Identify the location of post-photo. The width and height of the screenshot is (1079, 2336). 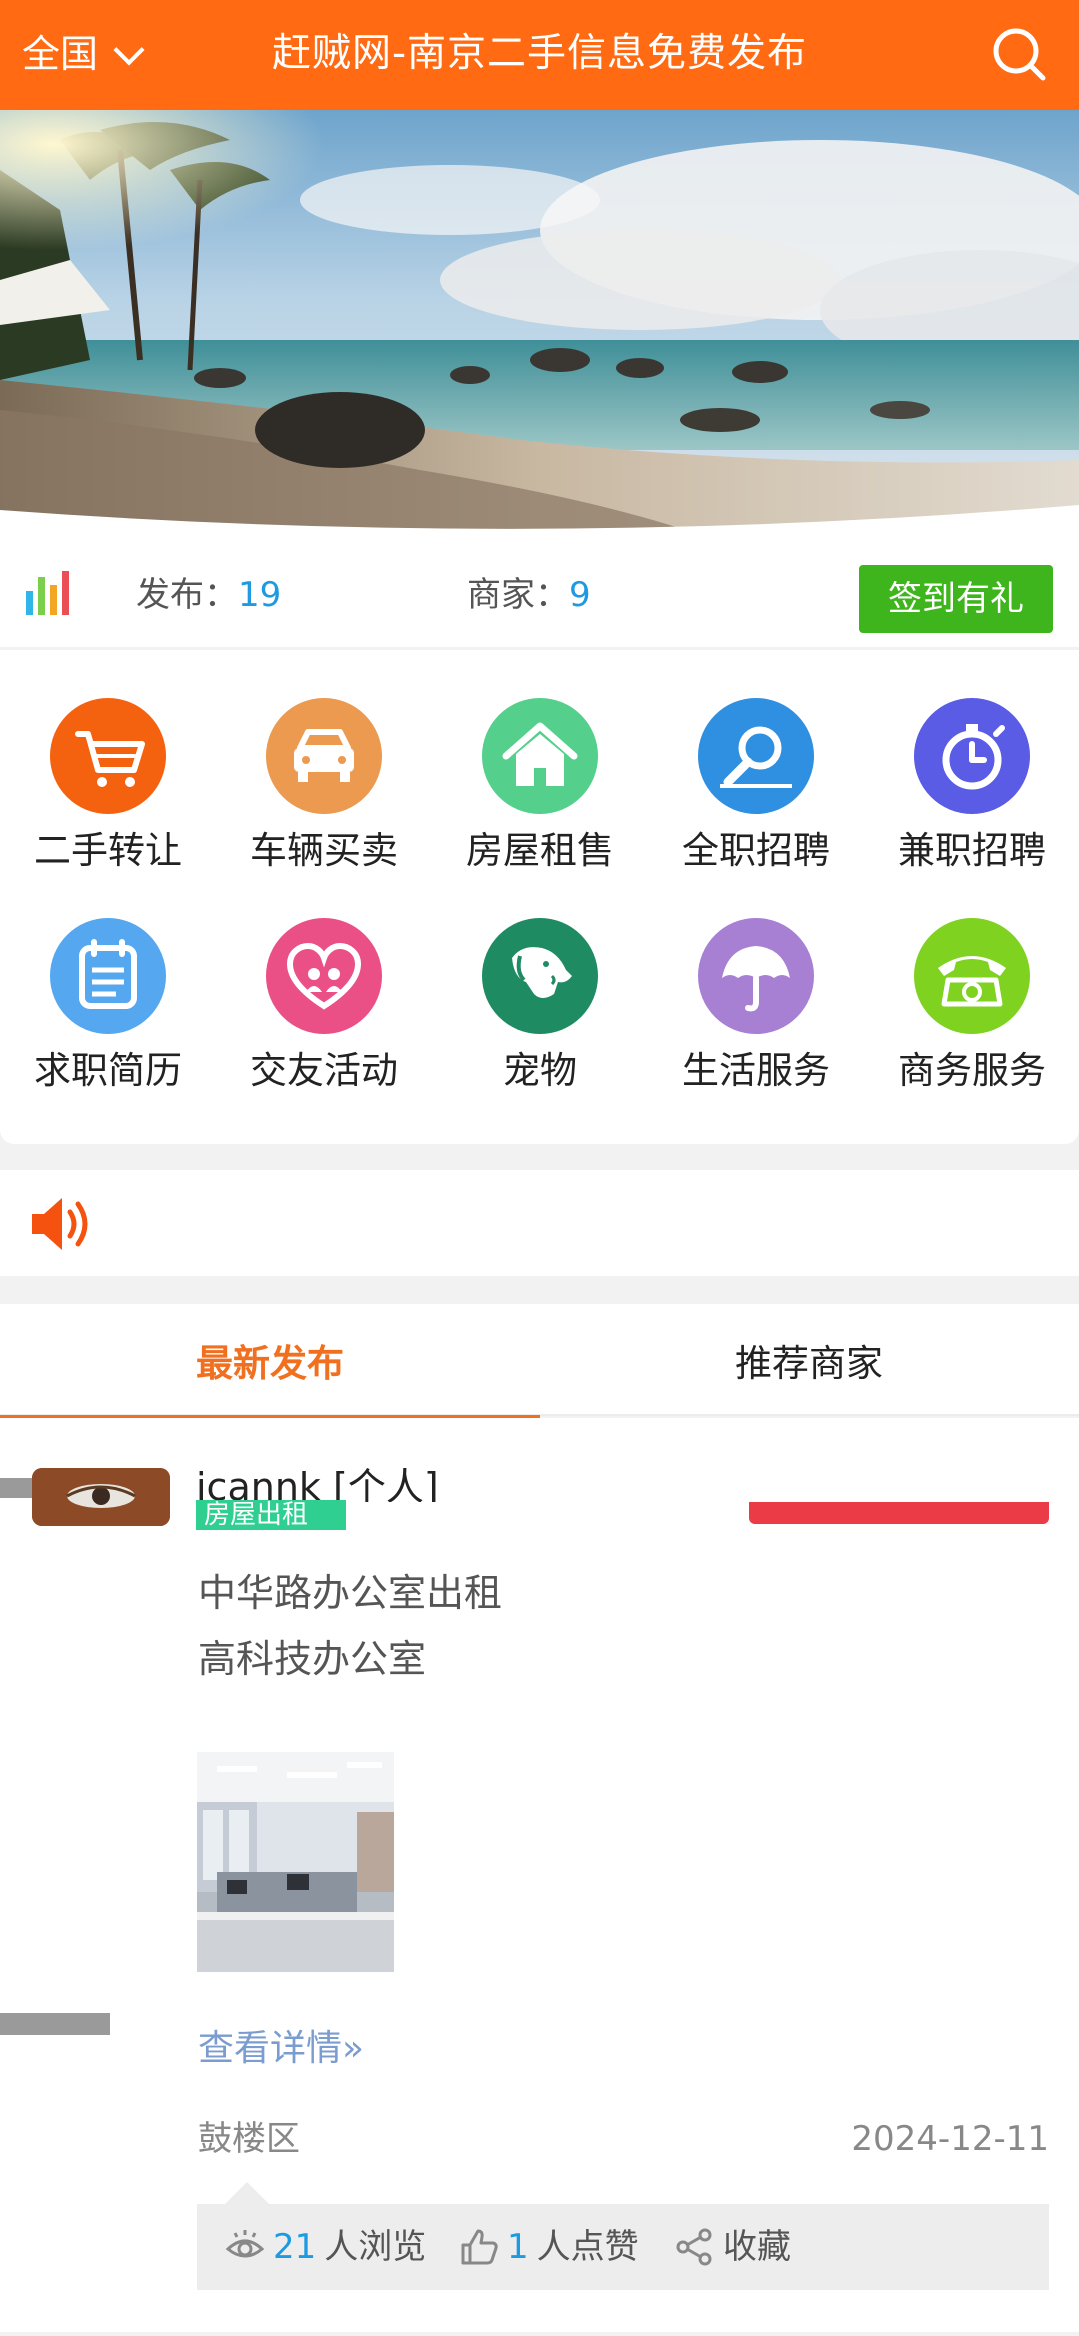
(295, 1862).